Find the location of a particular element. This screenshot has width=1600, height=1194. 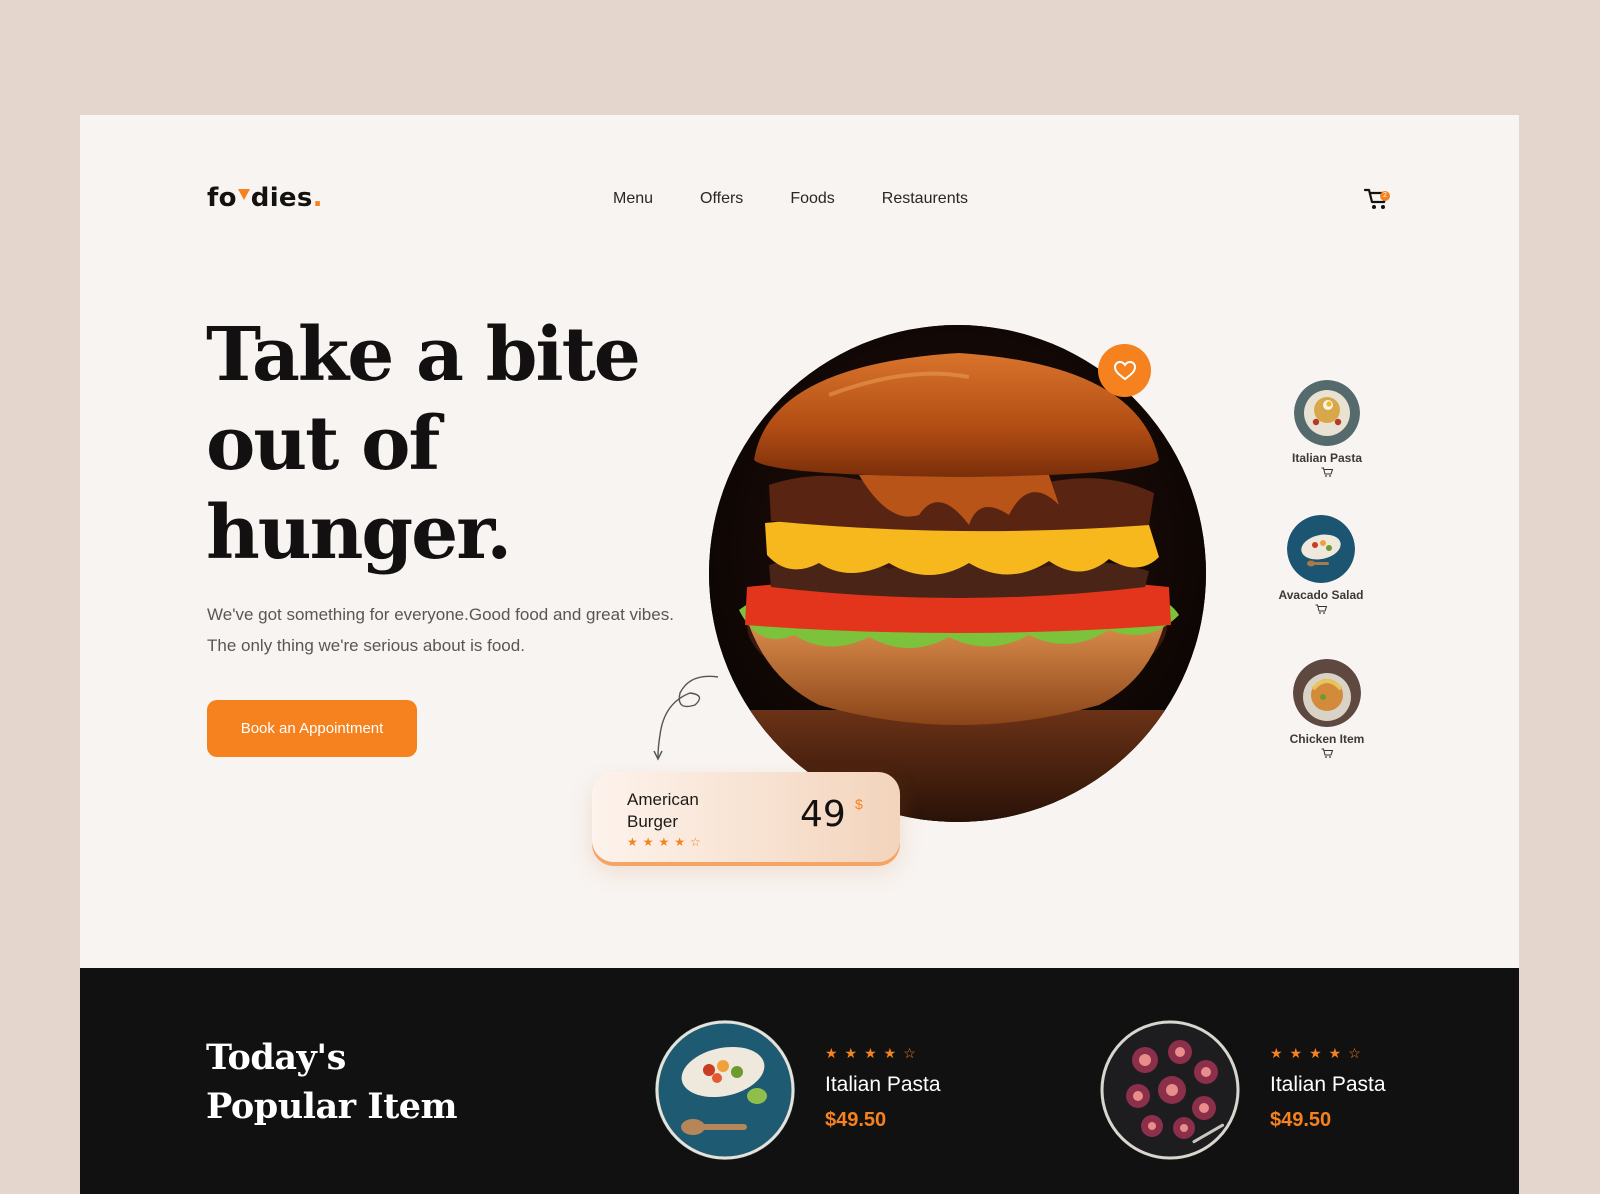

avacado-salad-thumb is located at coordinates (1321, 549).